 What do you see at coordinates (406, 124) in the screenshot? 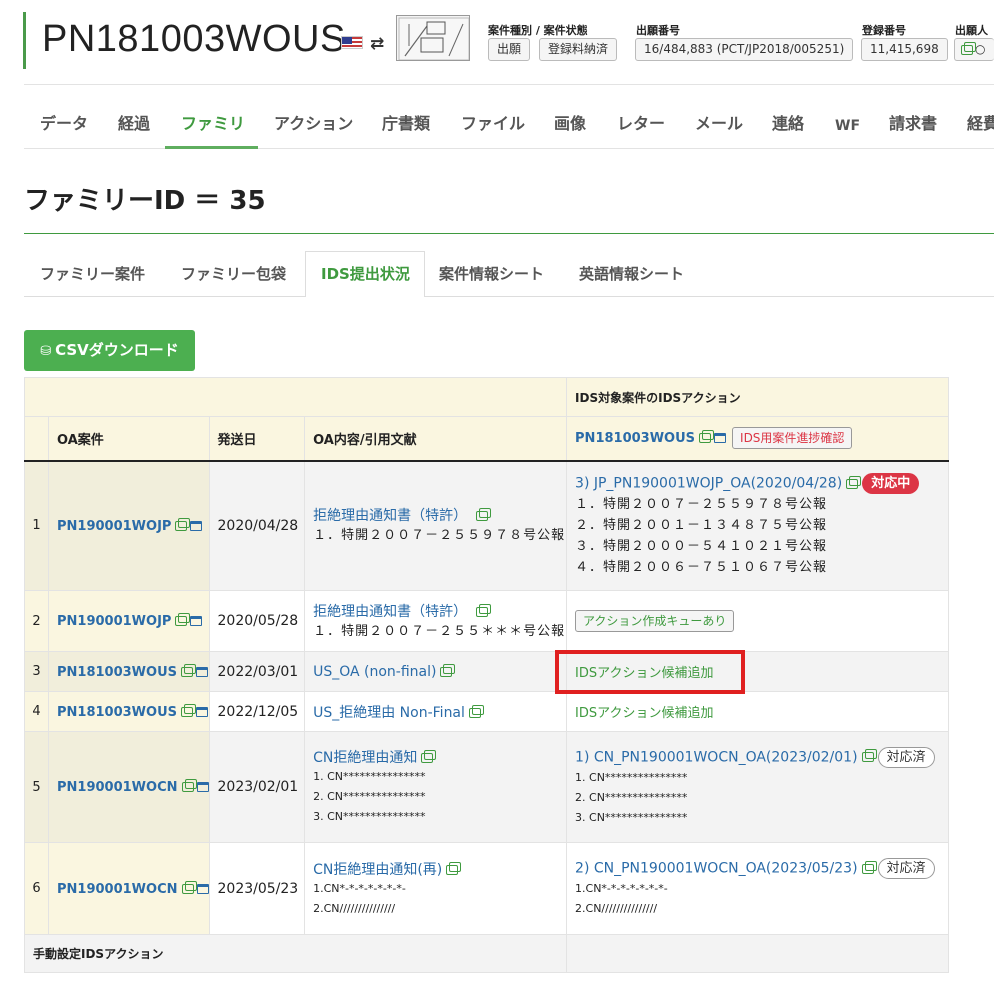
I see `tab-office-docs: 庁書類` at bounding box center [406, 124].